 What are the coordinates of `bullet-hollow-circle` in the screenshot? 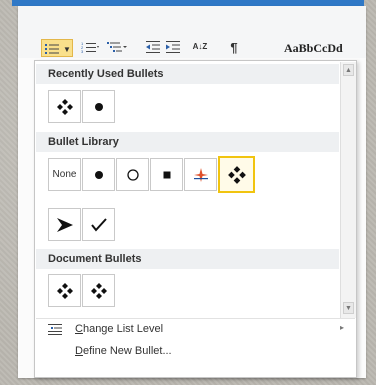 It's located at (132, 174).